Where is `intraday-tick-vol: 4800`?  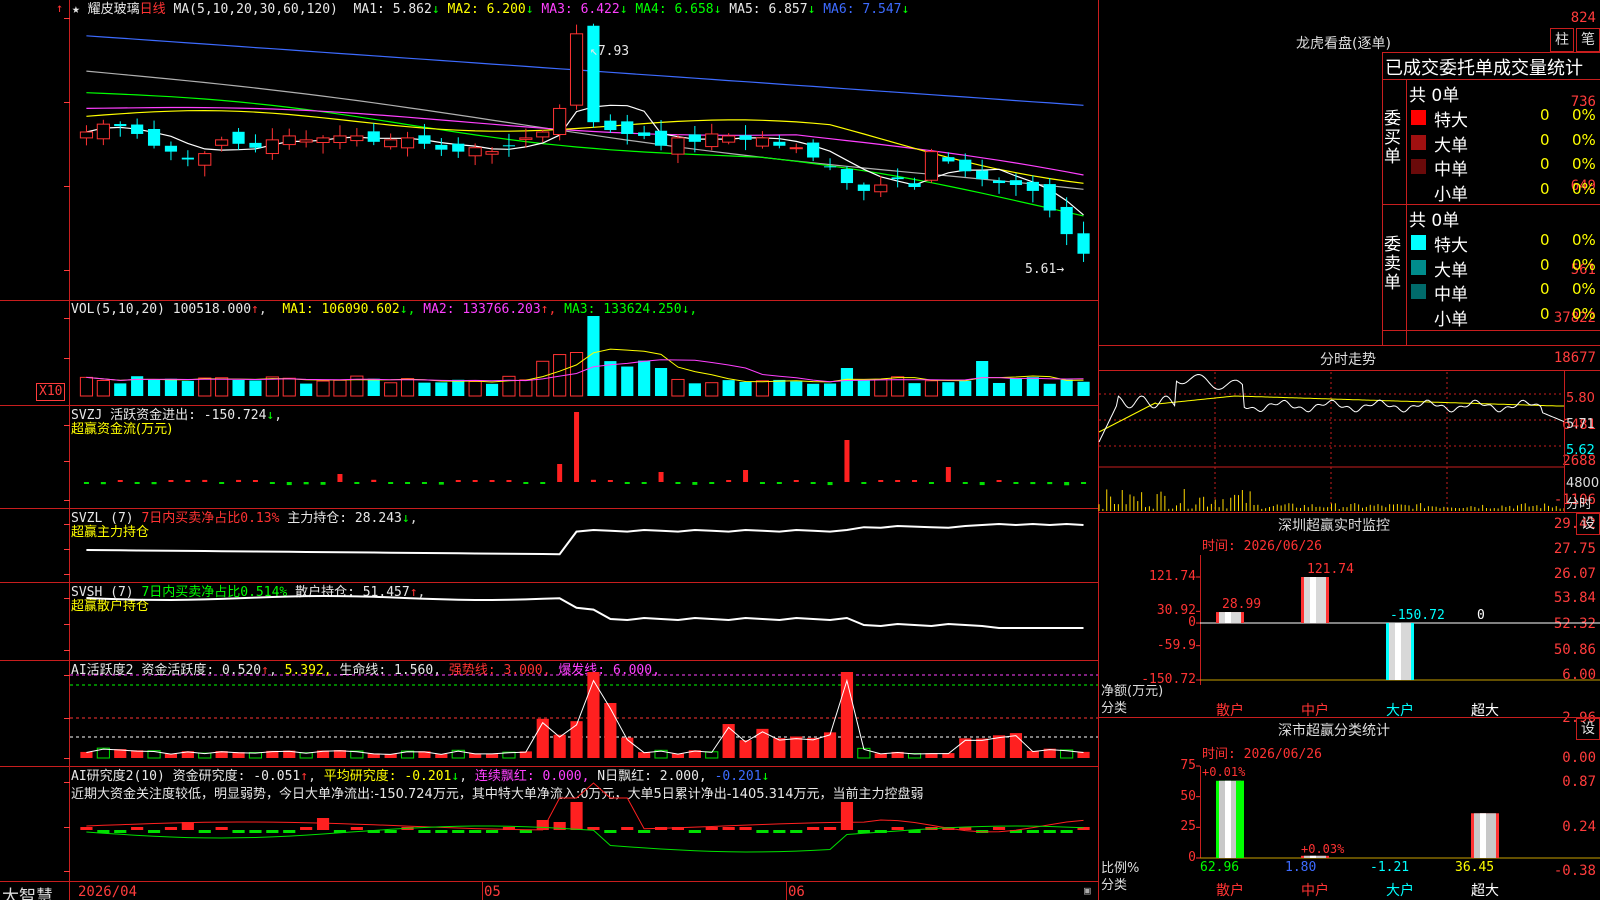
intraday-tick-vol: 4800 is located at coordinates (1583, 483).